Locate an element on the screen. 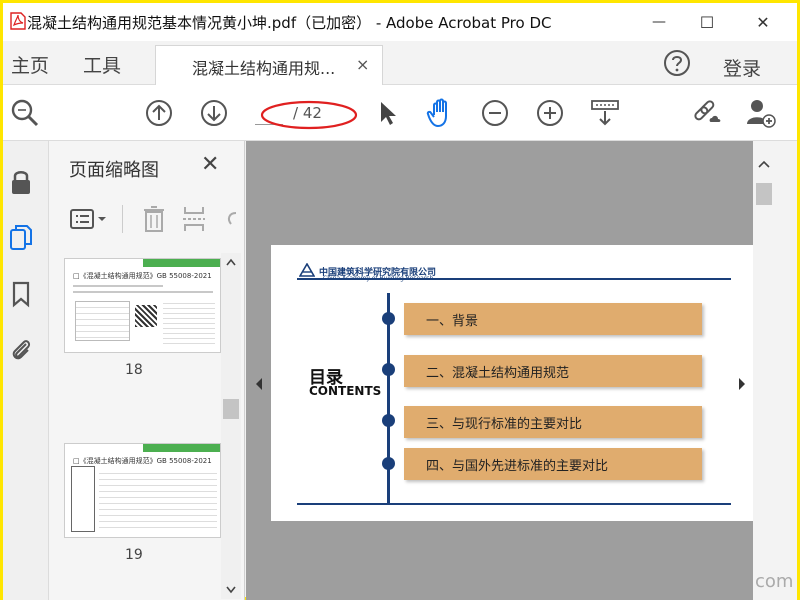 The width and height of the screenshot is (800, 600). pages-icon is located at coordinates (21, 237).